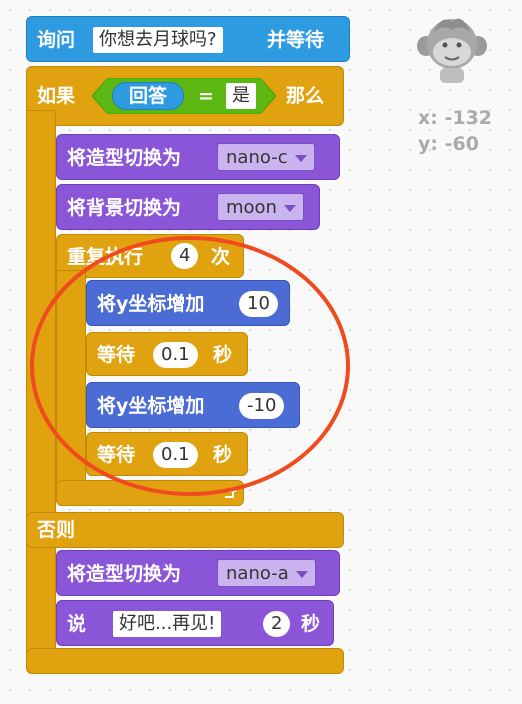  Describe the element at coordinates (231, 492) in the screenshot. I see `loop-arrow-icon` at that location.